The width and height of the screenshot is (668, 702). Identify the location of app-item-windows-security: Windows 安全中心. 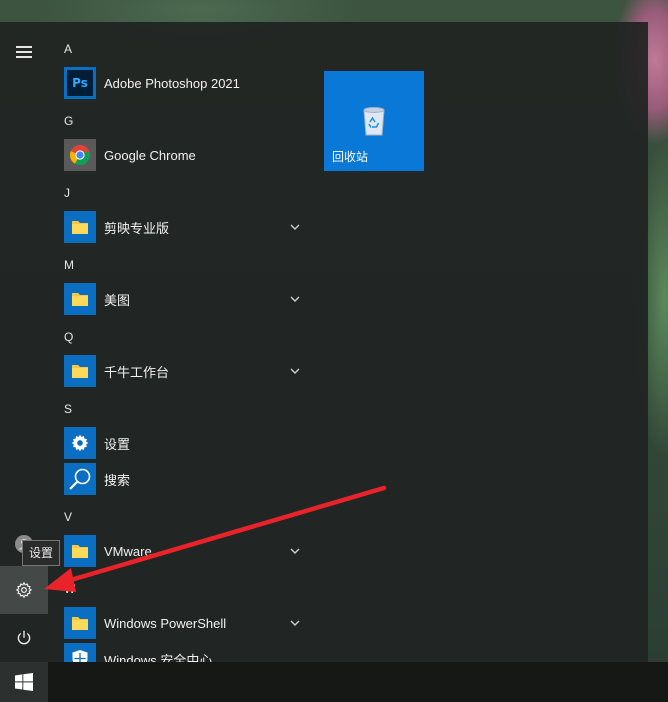
(186, 652).